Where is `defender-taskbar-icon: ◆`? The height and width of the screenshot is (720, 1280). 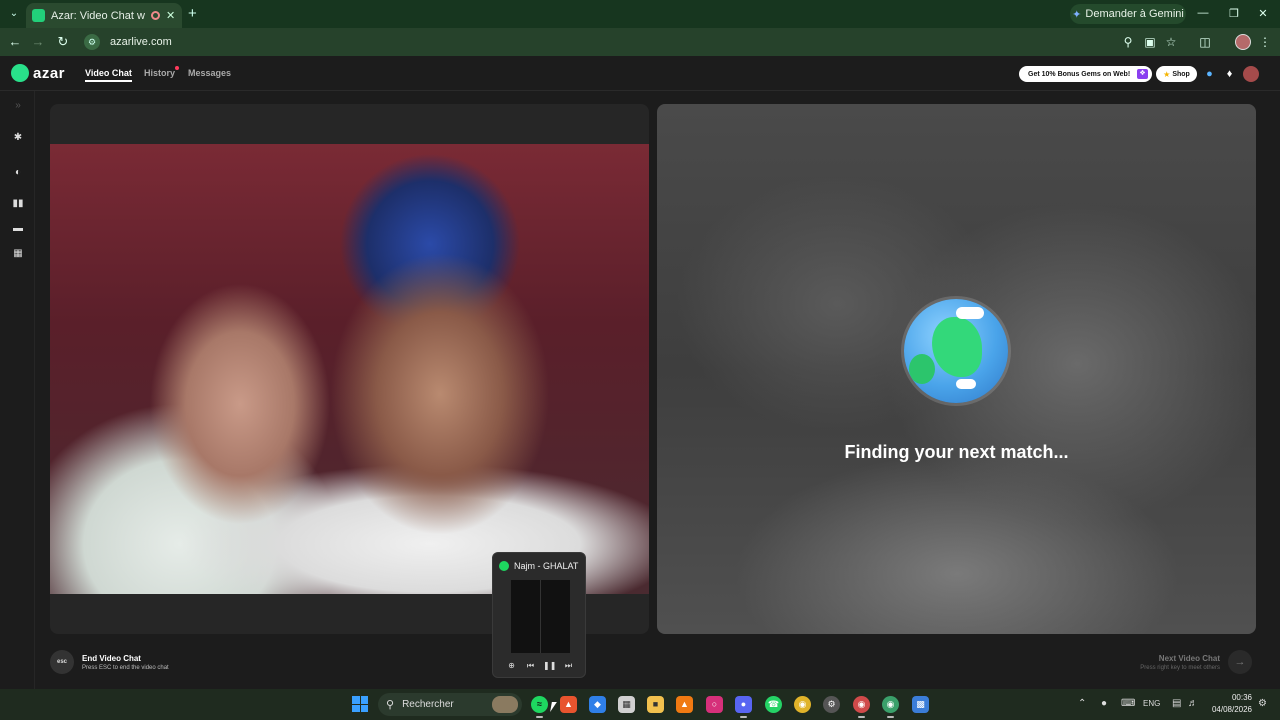 defender-taskbar-icon: ◆ is located at coordinates (597, 704).